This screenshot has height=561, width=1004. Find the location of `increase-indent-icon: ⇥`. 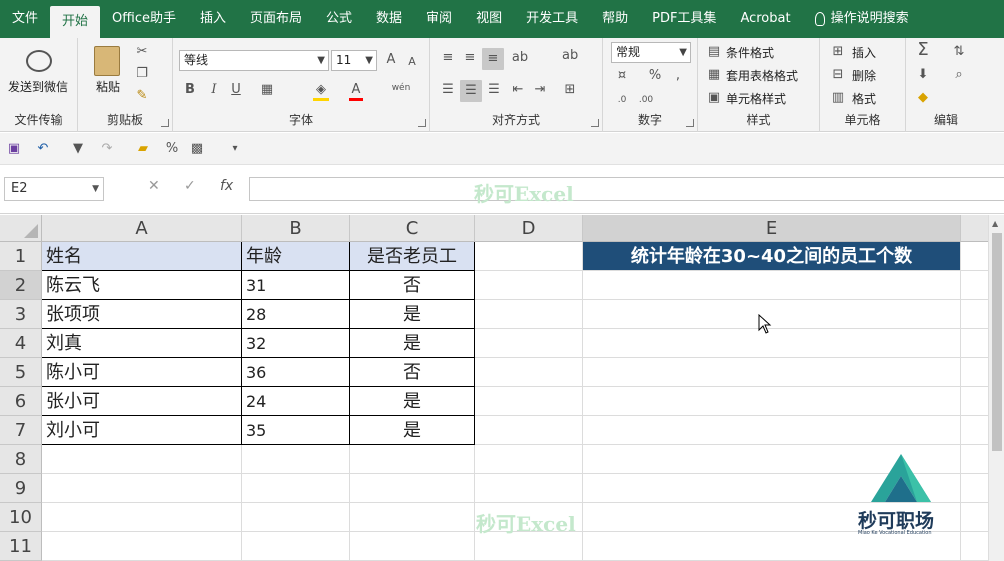

increase-indent-icon: ⇥ is located at coordinates (540, 90).